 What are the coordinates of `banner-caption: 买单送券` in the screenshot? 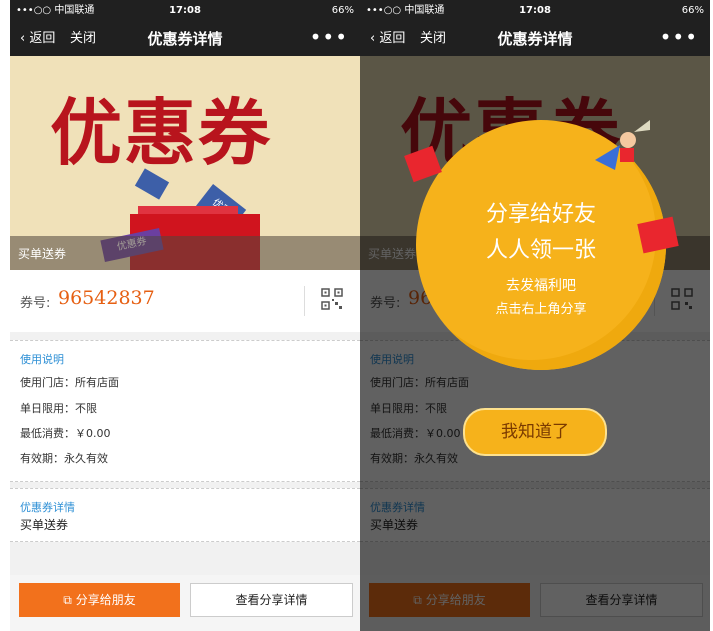 It's located at (42, 254).